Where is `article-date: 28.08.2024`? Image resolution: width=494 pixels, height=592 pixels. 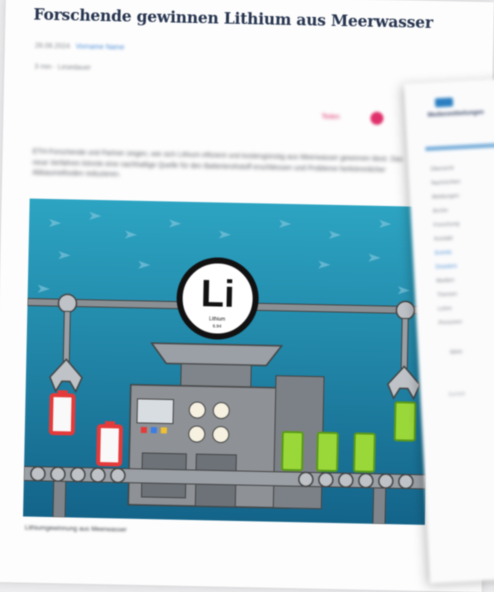
article-date: 28.08.2024 is located at coordinates (52, 46).